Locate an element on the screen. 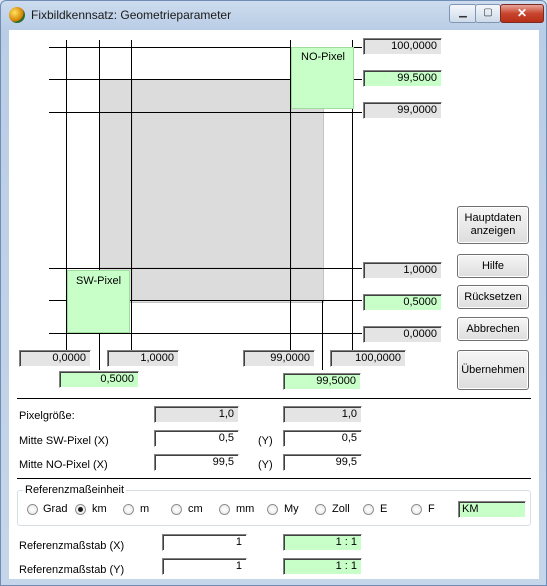 Image resolution: width=547 pixels, height=586 pixels. no-pixel-label: NO-Pixel is located at coordinates (323, 57).